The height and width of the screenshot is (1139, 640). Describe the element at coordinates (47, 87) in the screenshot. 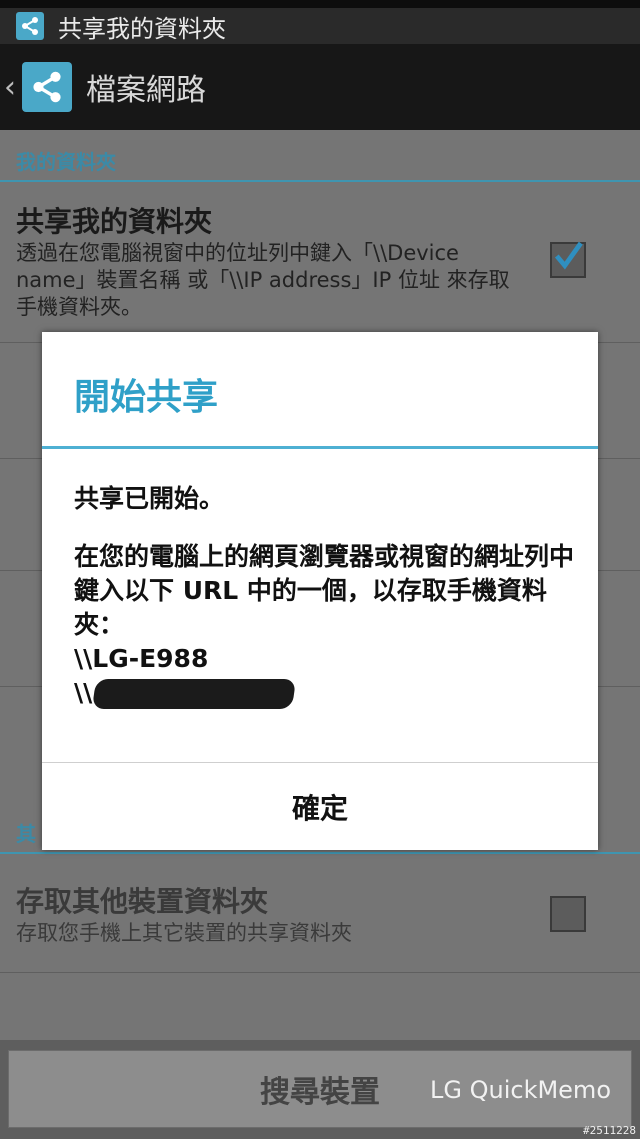

I see `share-app-icon` at that location.